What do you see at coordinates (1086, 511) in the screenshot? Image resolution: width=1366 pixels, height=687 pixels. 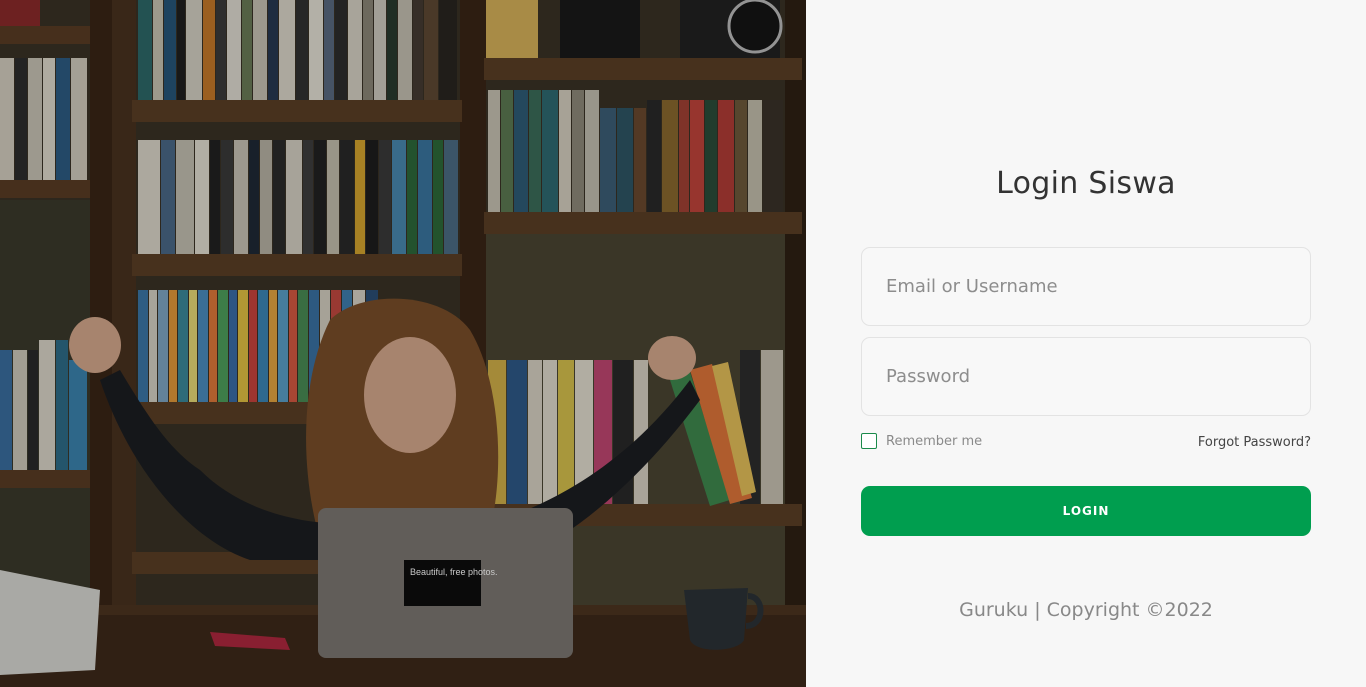 I see `login-button: LOGIN` at bounding box center [1086, 511].